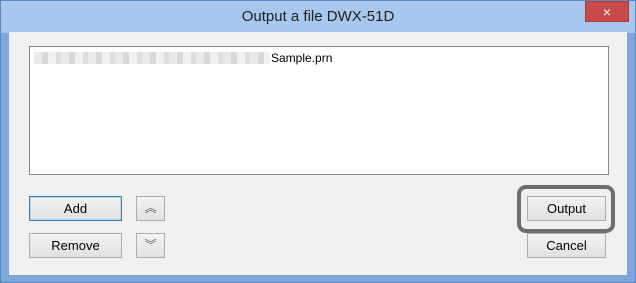  I want to click on close-icon: ×, so click(607, 12).